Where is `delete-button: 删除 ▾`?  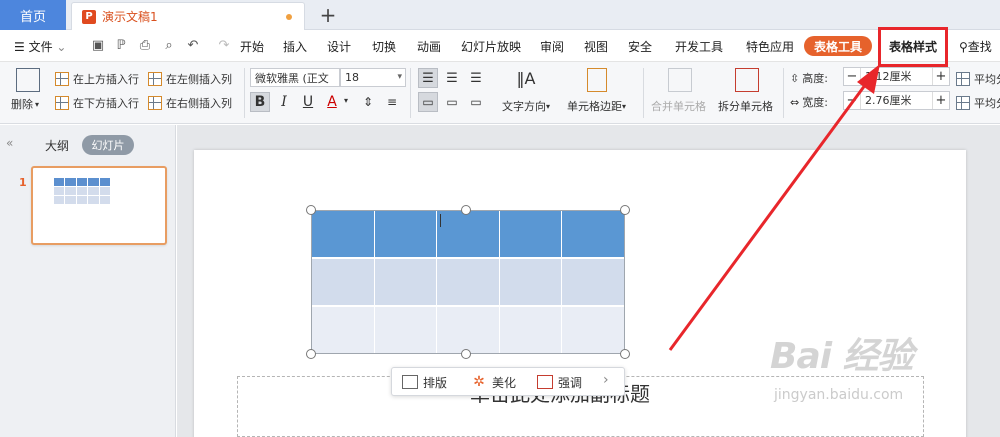 delete-button: 删除 ▾ is located at coordinates (25, 104).